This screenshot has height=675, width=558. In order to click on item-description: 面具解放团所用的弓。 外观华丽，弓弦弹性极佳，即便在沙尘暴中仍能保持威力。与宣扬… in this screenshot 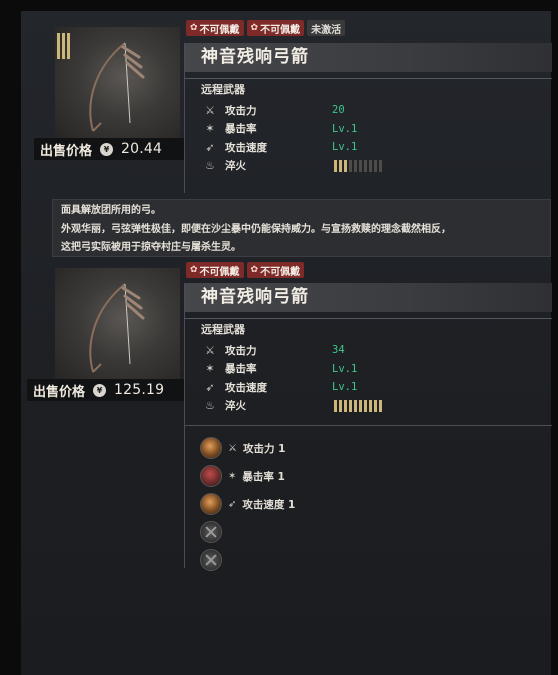, I will do `click(301, 228)`.